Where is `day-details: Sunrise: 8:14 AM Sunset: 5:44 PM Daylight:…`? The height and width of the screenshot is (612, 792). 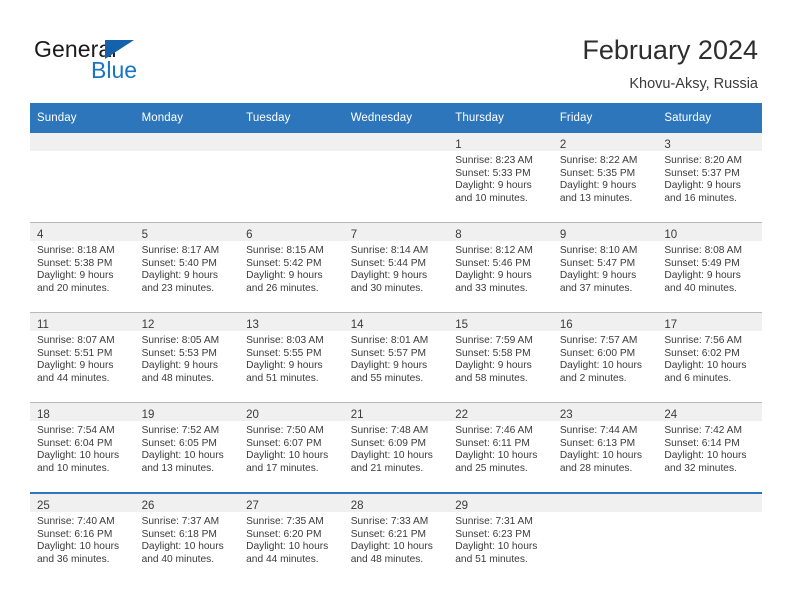
day-details: Sunrise: 8:14 AM Sunset: 5:44 PM Daylight:… is located at coordinates (396, 268).